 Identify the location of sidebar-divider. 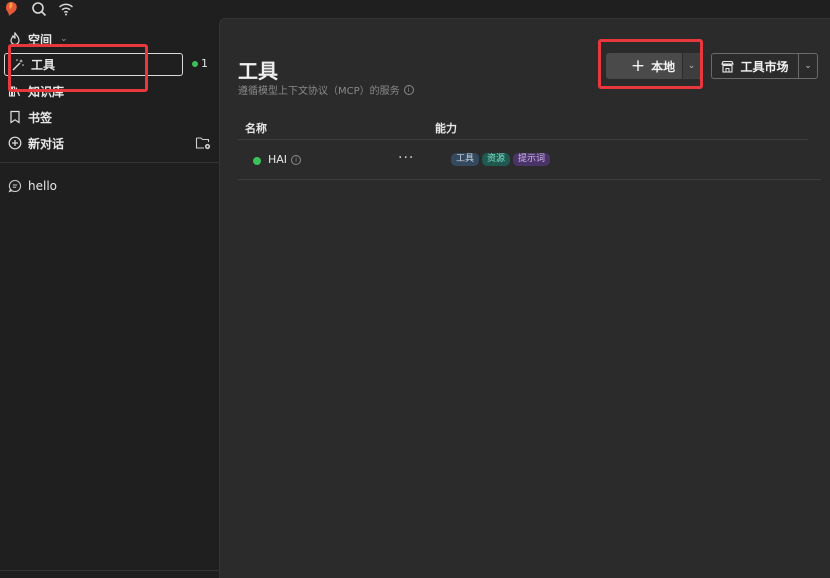
(109, 162).